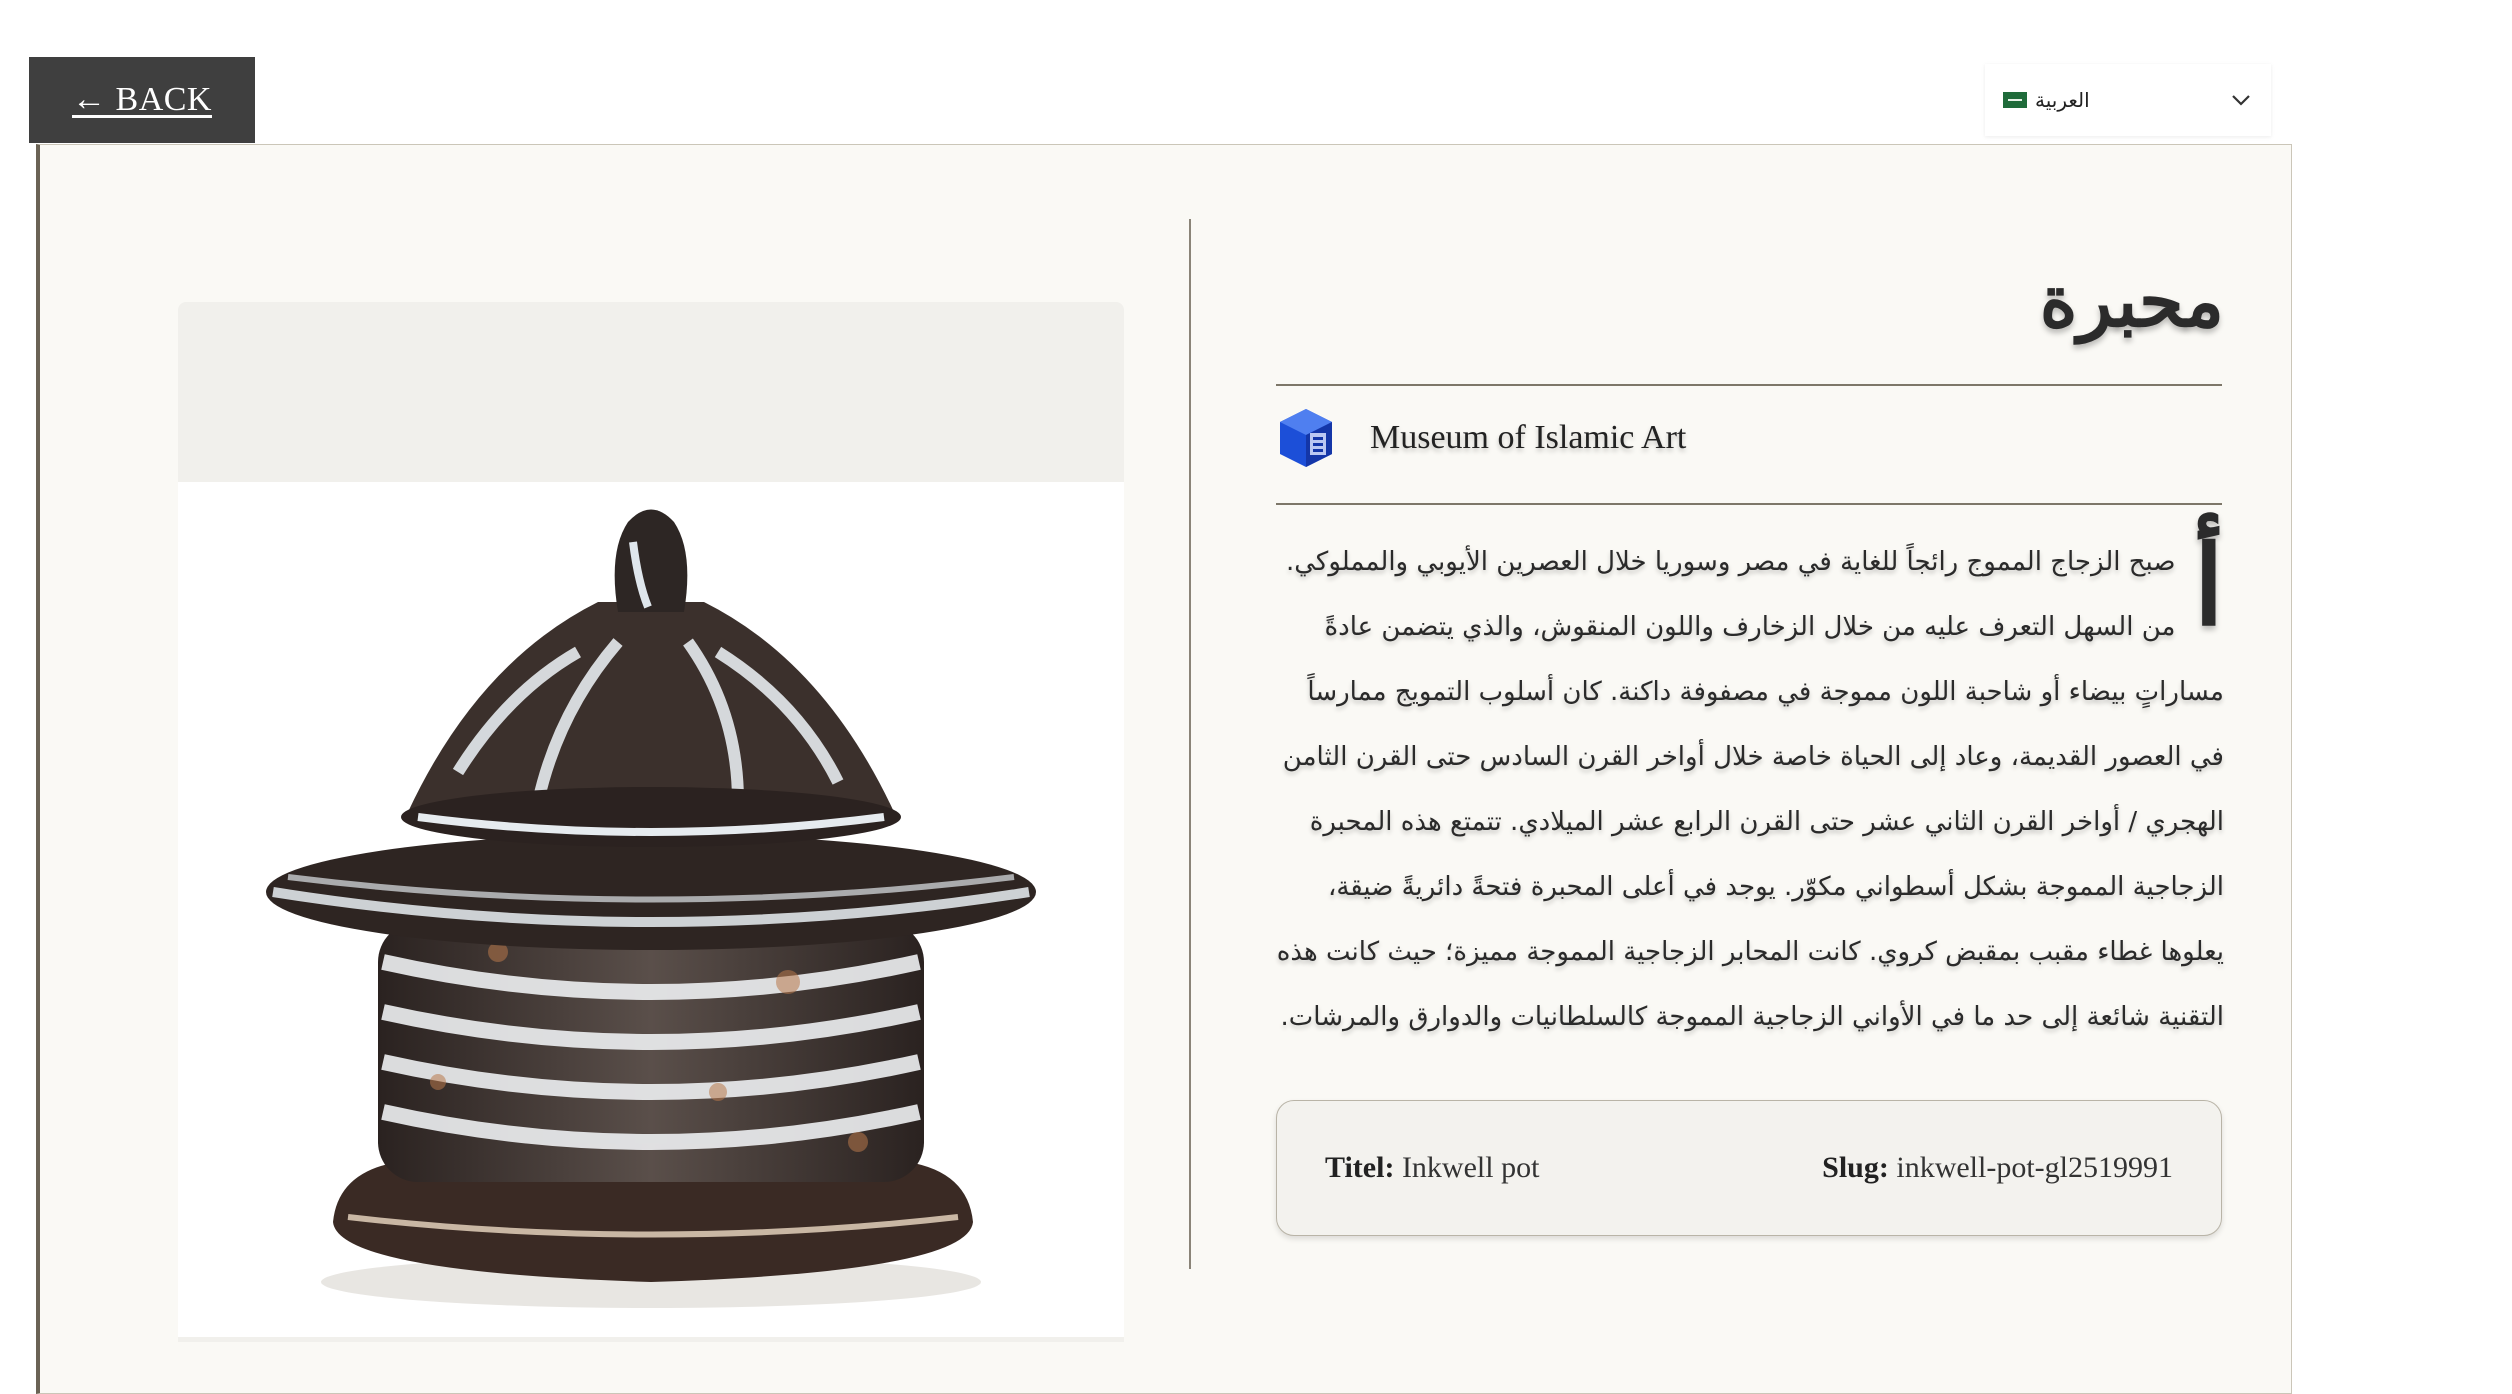 Image resolution: width=2512 pixels, height=1394 pixels. Describe the element at coordinates (2241, 100) in the screenshot. I see `chevron-down-icon` at that location.